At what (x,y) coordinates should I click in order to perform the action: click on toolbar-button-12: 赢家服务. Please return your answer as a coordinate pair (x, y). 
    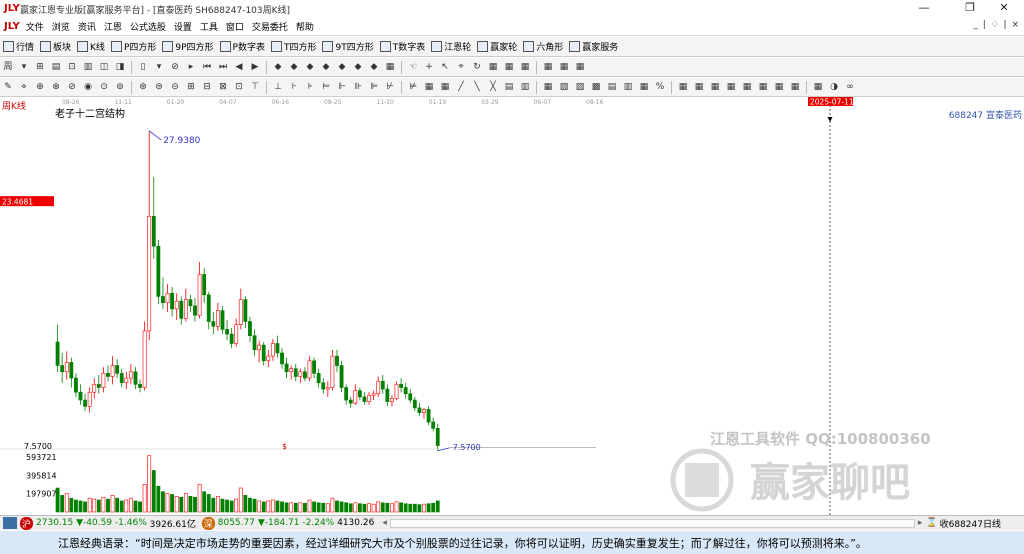
    Looking at the image, I should click on (593, 46).